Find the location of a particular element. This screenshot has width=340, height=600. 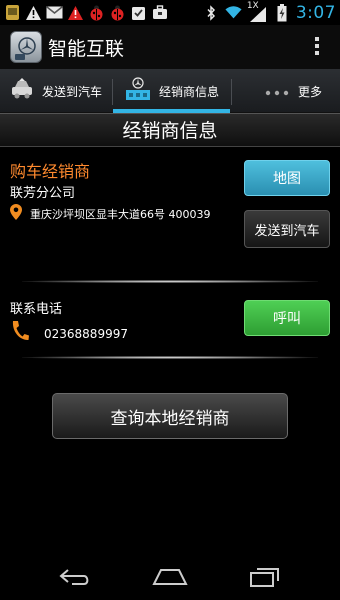

car-icon is located at coordinates (22, 91).